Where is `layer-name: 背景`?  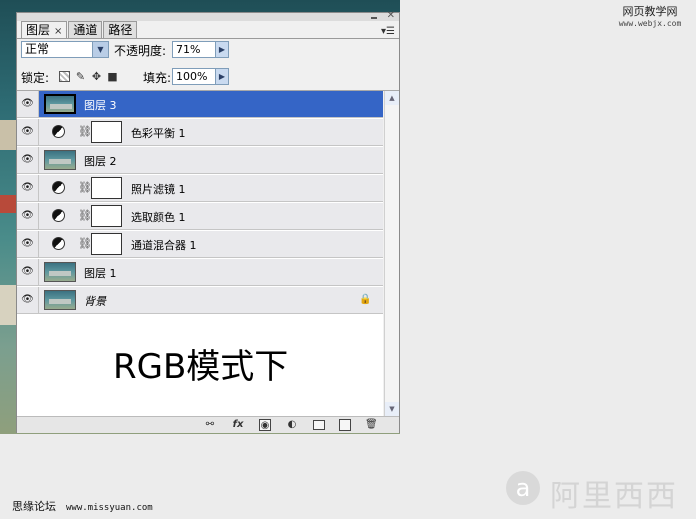
layer-name: 背景 is located at coordinates (95, 301).